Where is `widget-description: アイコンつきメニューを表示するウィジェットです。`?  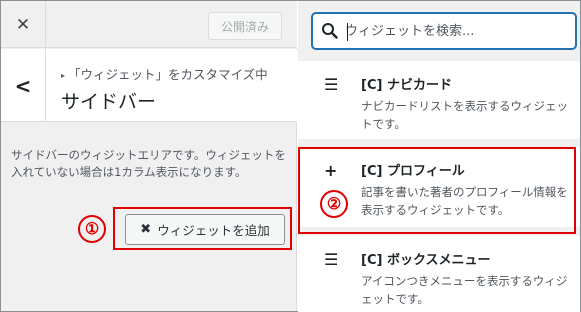
widget-description: アイコンつきメニューを表示するウィジェットです。 is located at coordinates (464, 290).